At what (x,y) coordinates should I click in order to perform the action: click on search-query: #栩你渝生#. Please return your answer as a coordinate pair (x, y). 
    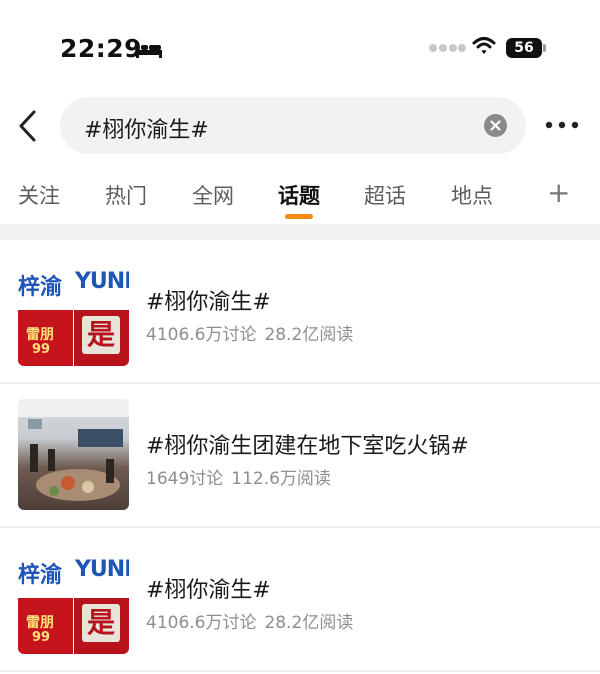
    Looking at the image, I should click on (146, 128).